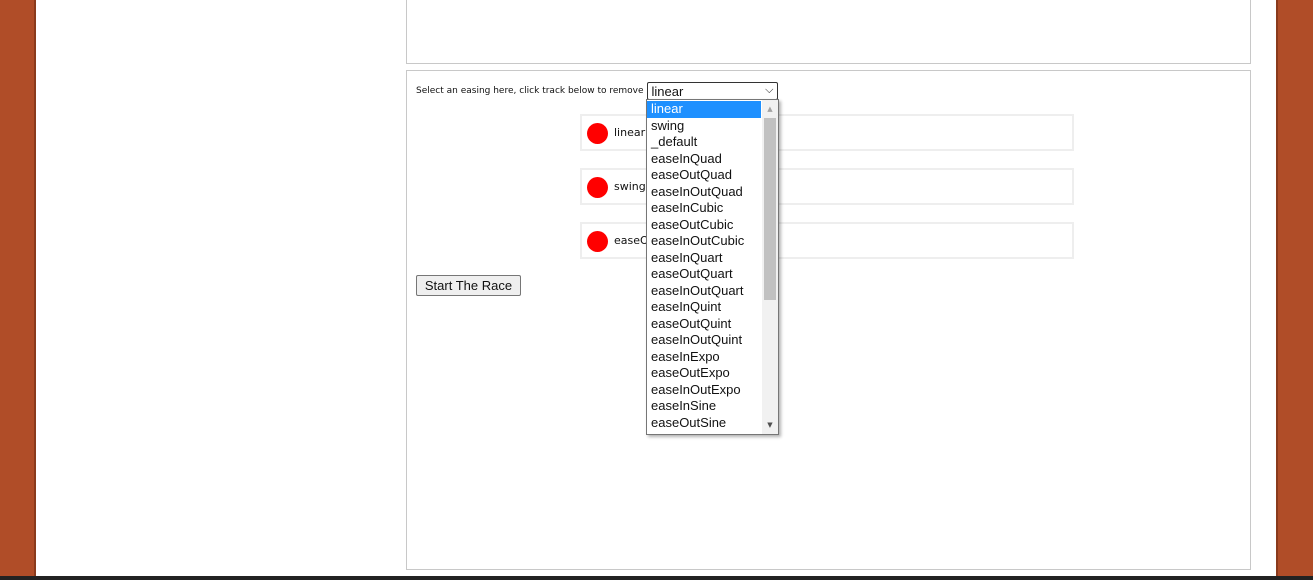 Image resolution: width=1313 pixels, height=580 pixels. I want to click on easing-option: _default, so click(704, 142).